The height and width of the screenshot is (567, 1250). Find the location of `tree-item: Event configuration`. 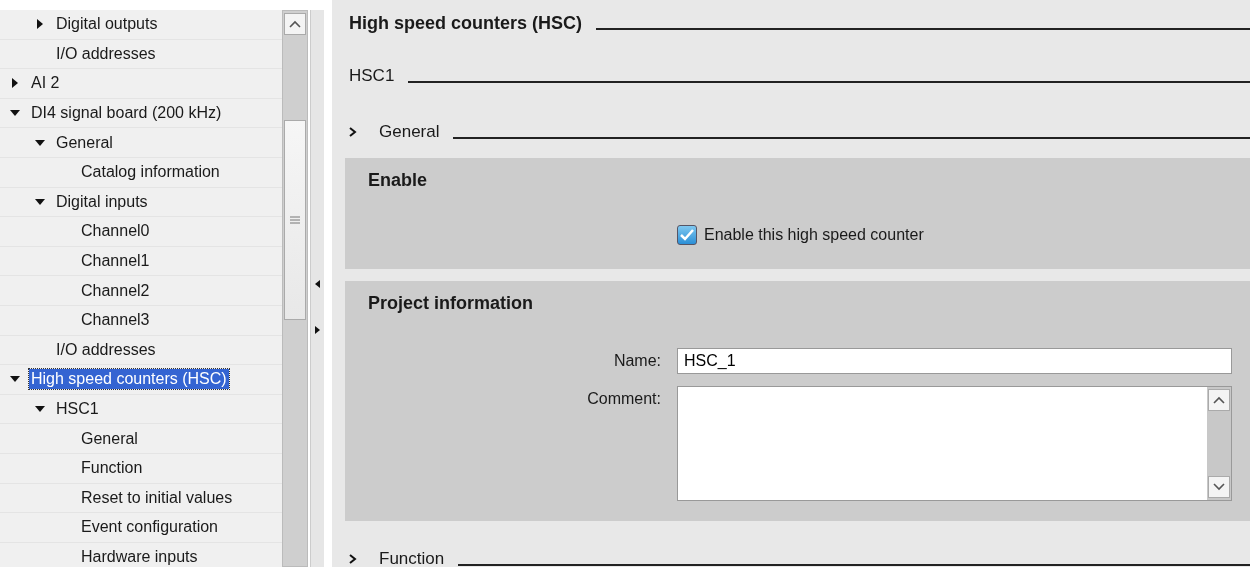

tree-item: Event configuration is located at coordinates (149, 527).